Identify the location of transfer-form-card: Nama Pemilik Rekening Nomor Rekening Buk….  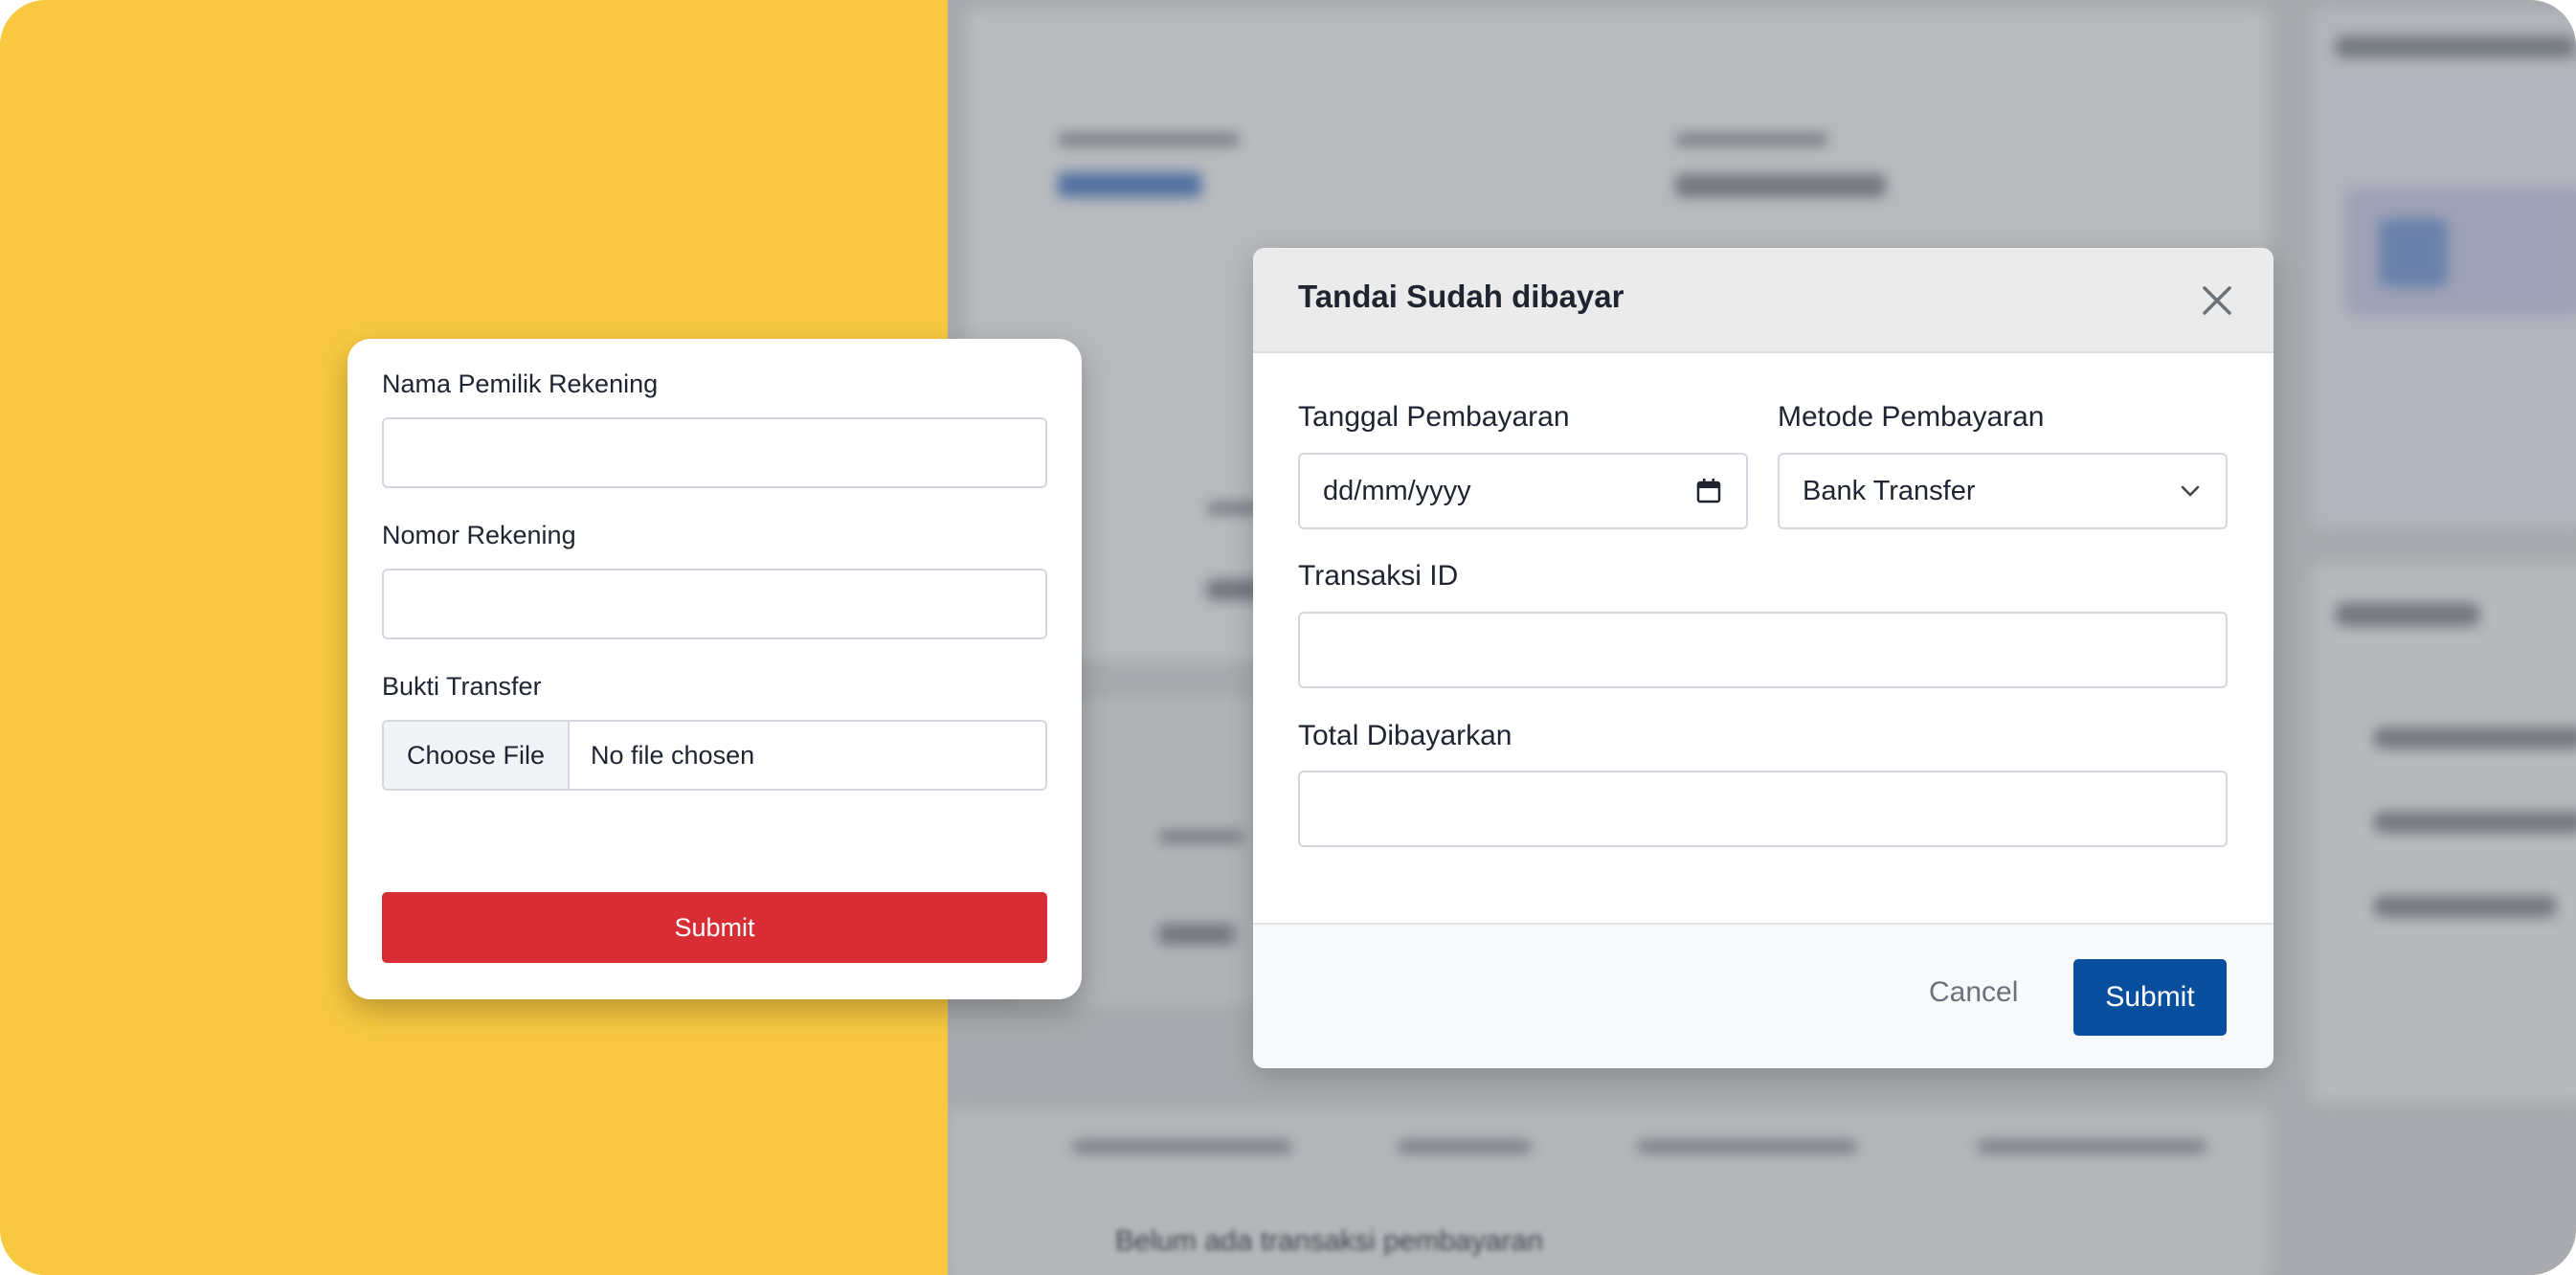
(714, 669).